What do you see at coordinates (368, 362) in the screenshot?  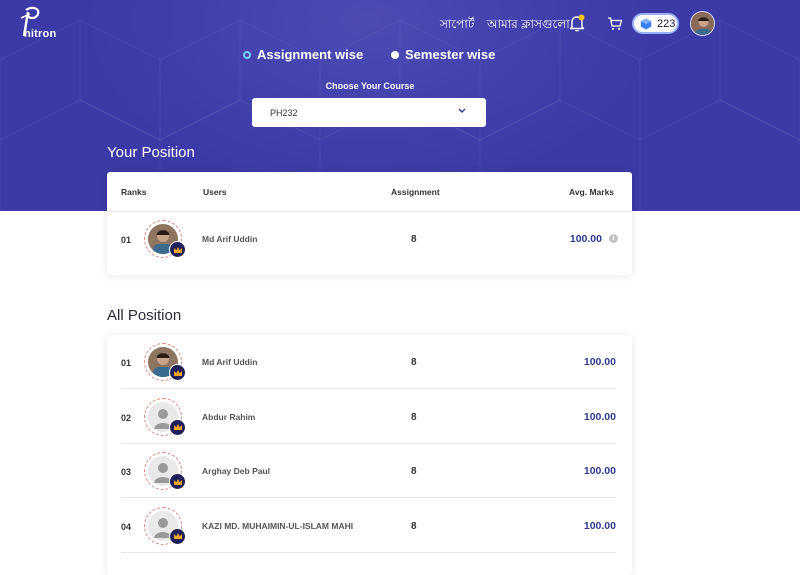 I see `leaderboard-row: 01 Md Arif Uddin 8 100.00` at bounding box center [368, 362].